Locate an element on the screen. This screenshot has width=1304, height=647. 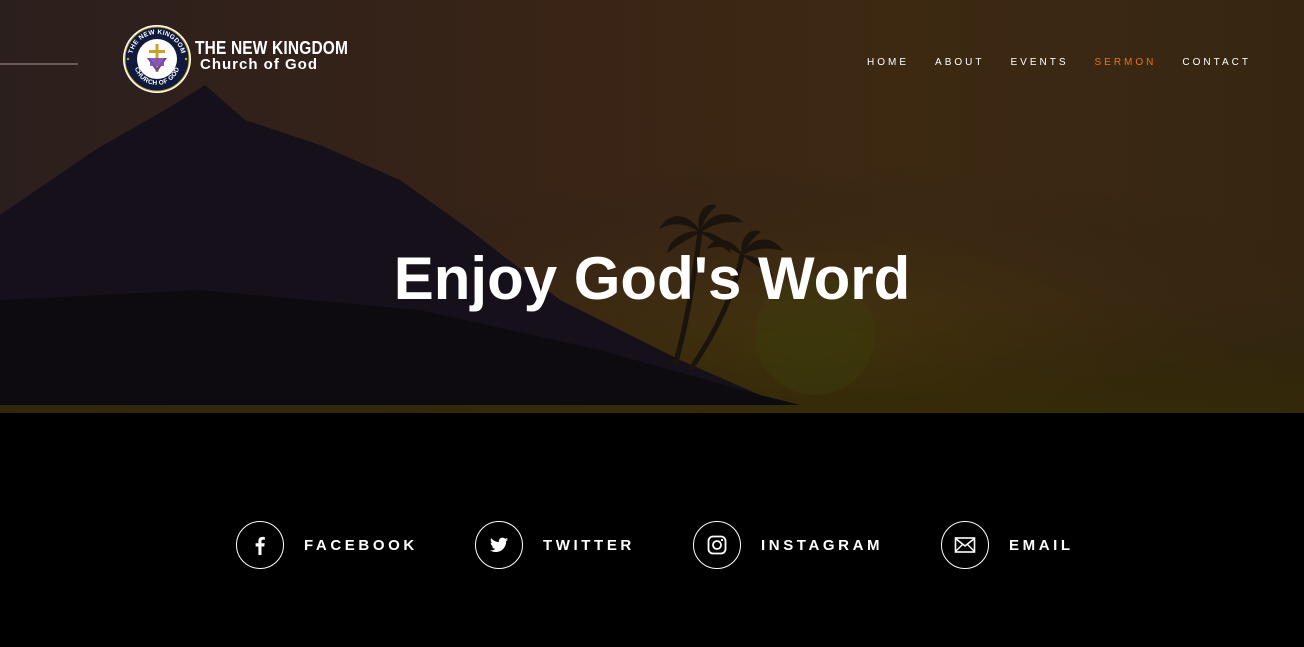
nav-item-home: HOME is located at coordinates (888, 62).